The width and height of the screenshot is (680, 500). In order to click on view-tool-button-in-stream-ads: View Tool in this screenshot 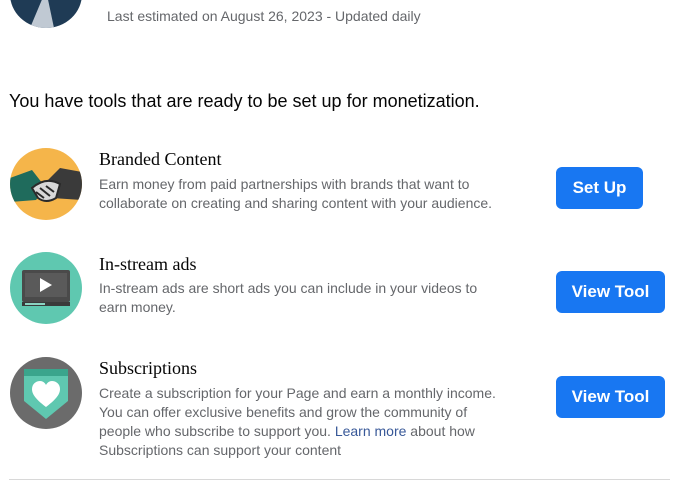, I will do `click(610, 292)`.